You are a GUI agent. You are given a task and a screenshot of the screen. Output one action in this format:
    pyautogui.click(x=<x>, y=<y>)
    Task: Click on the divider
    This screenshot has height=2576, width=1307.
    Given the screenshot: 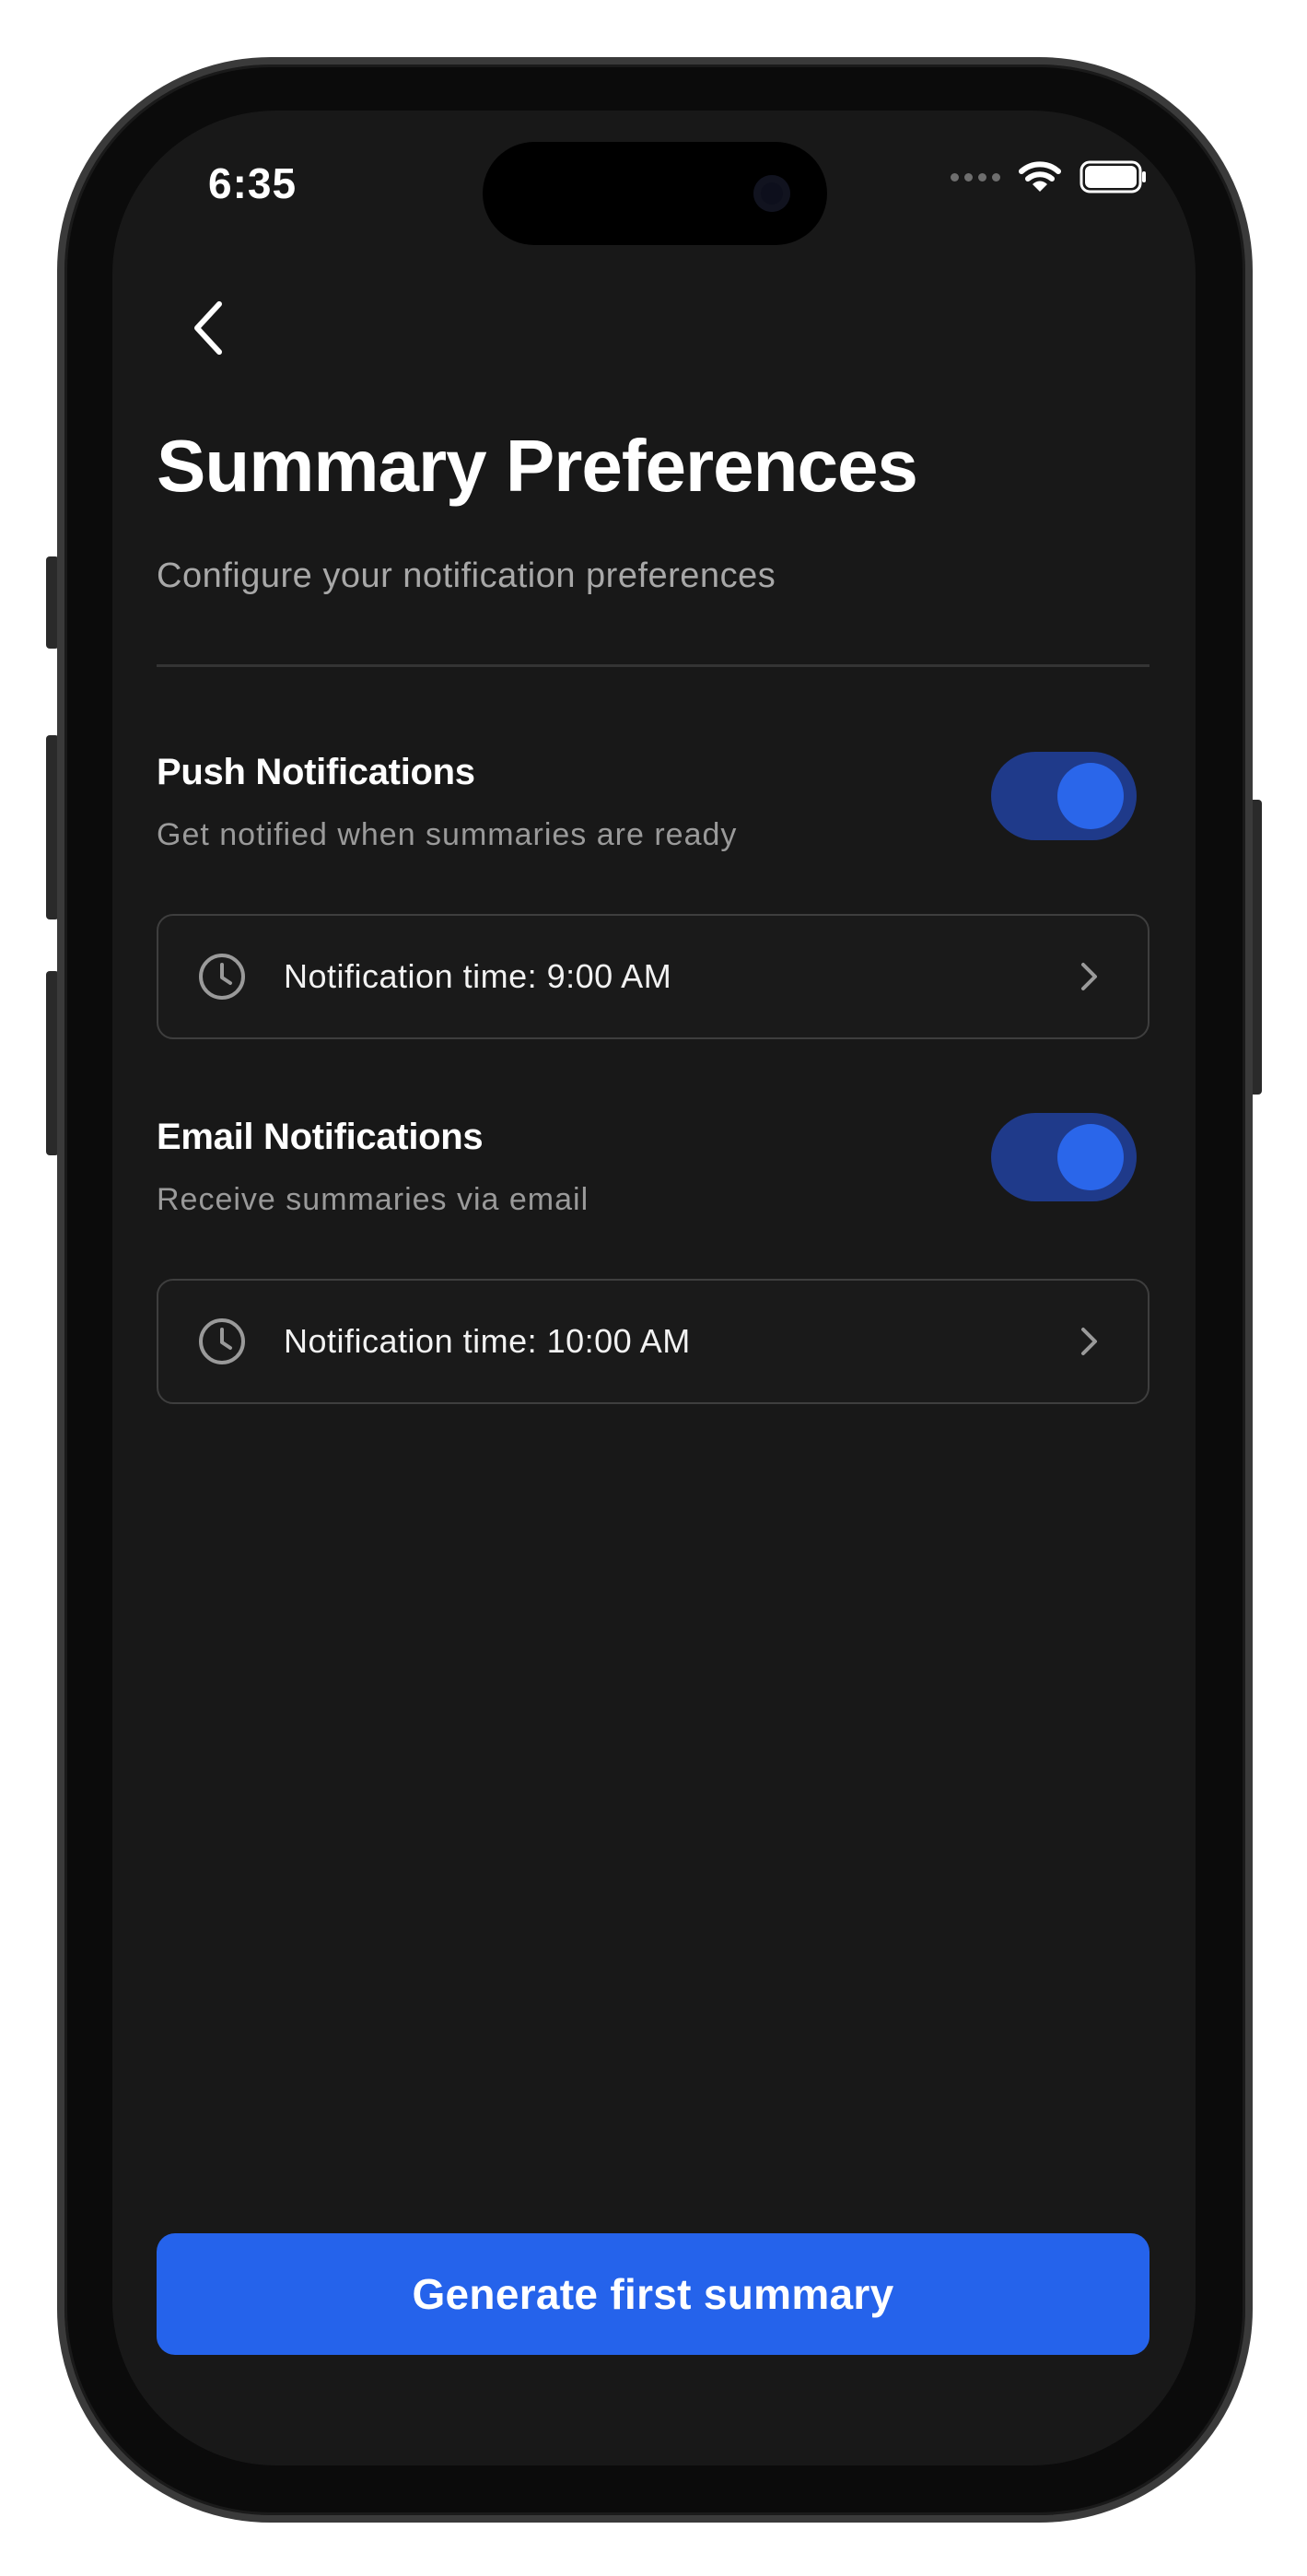 What is the action you would take?
    pyautogui.click(x=653, y=665)
    